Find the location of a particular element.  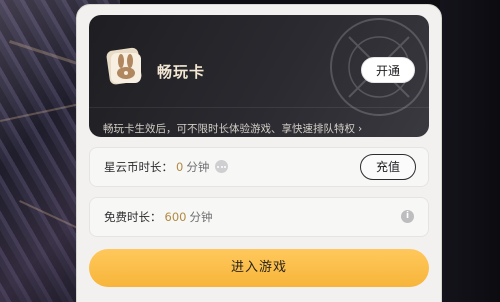

nebula-coin-label-group: 星云币时长： 0 分钟 is located at coordinates (166, 167).